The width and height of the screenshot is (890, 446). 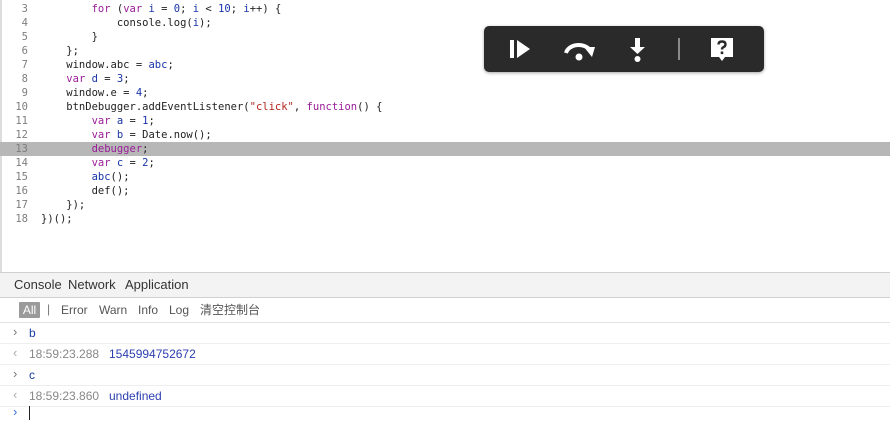 I want to click on log-value: 1545994752672, so click(x=152, y=354).